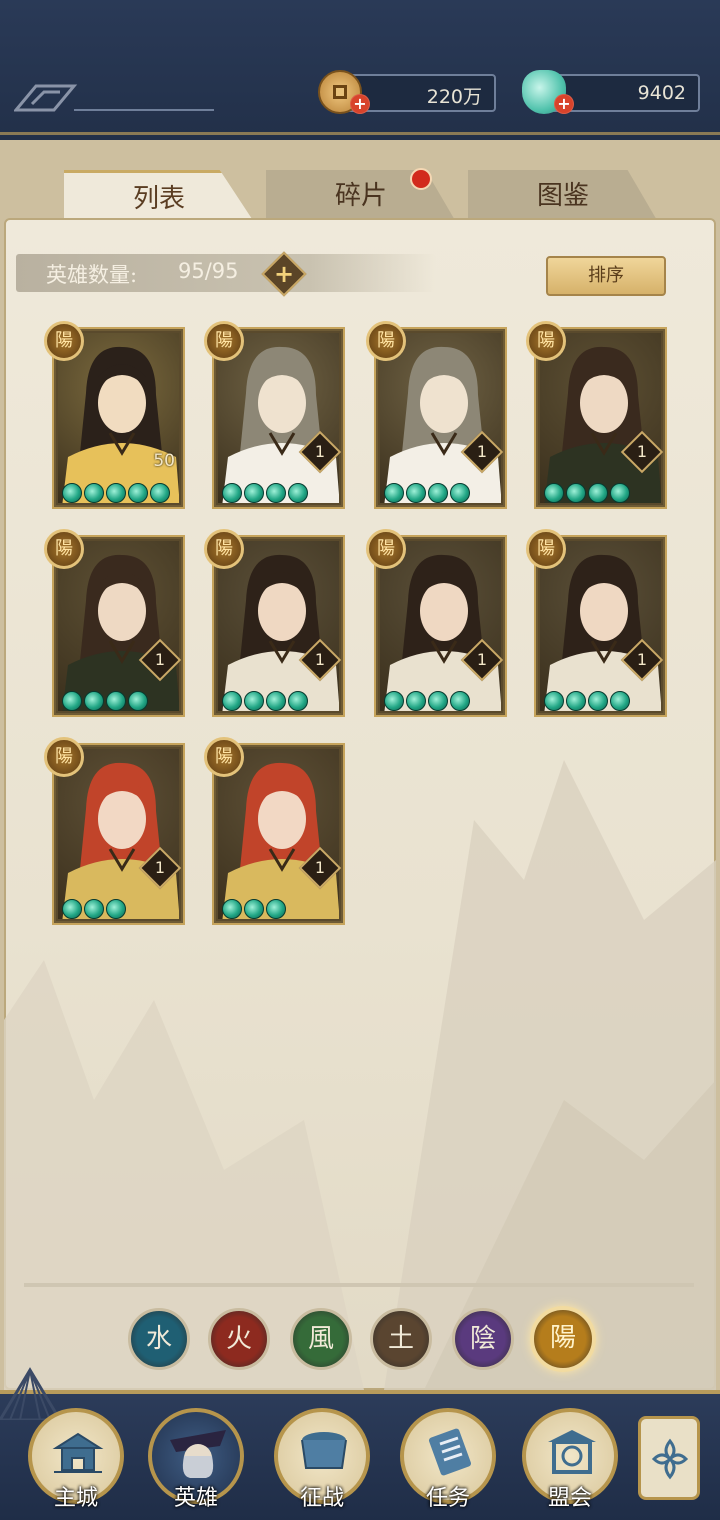 The height and width of the screenshot is (1520, 720). Describe the element at coordinates (321, 1498) in the screenshot. I see `nav-campaign-label: 征战` at that location.